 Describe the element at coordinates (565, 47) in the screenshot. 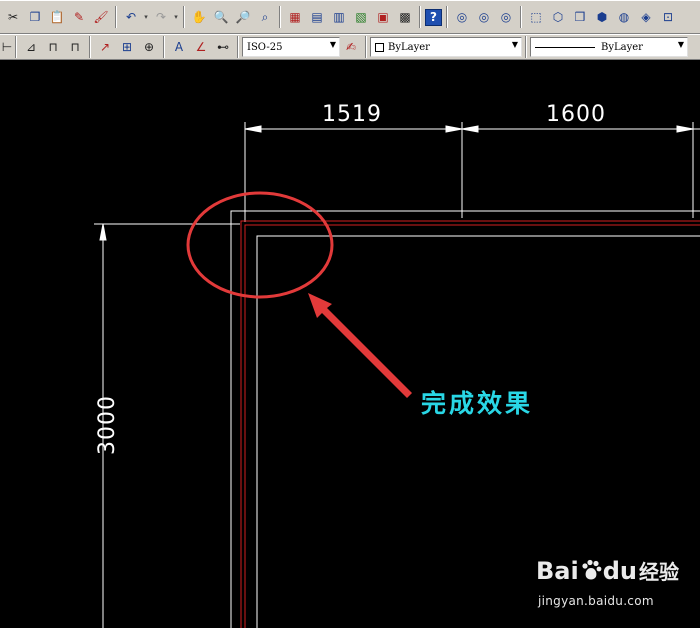

I see `linetype-preview` at that location.